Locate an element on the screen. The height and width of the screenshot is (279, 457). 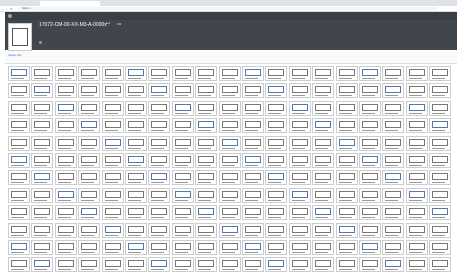
sort-button: A-Z is located at coordinates (108, 23).